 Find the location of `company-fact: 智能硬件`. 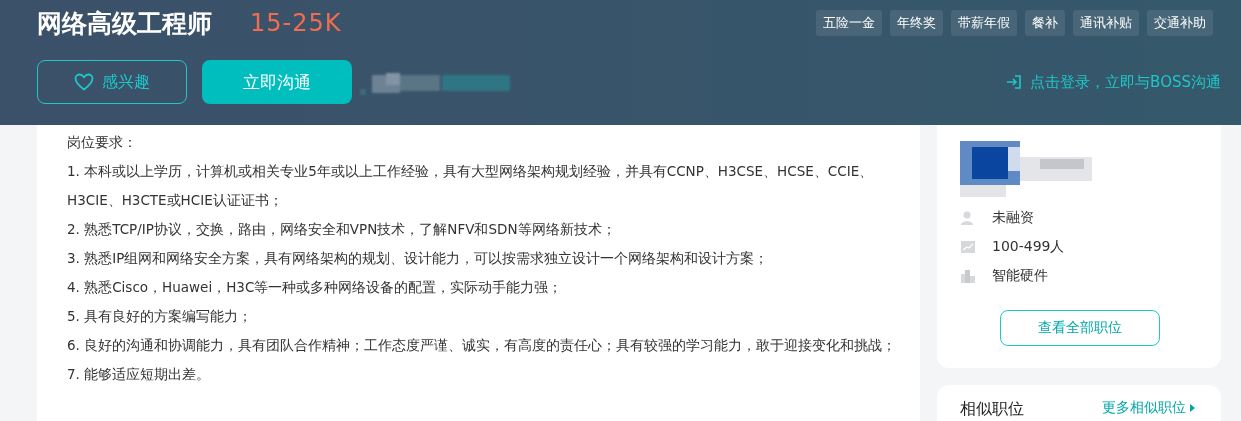

company-fact: 智能硬件 is located at coordinates (1020, 275).